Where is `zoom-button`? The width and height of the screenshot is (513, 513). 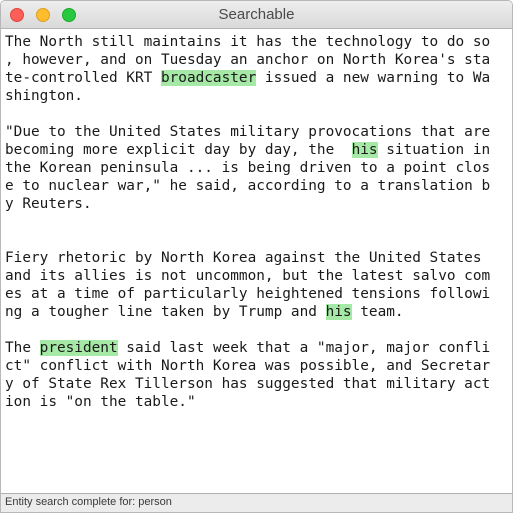 zoom-button is located at coordinates (69, 15).